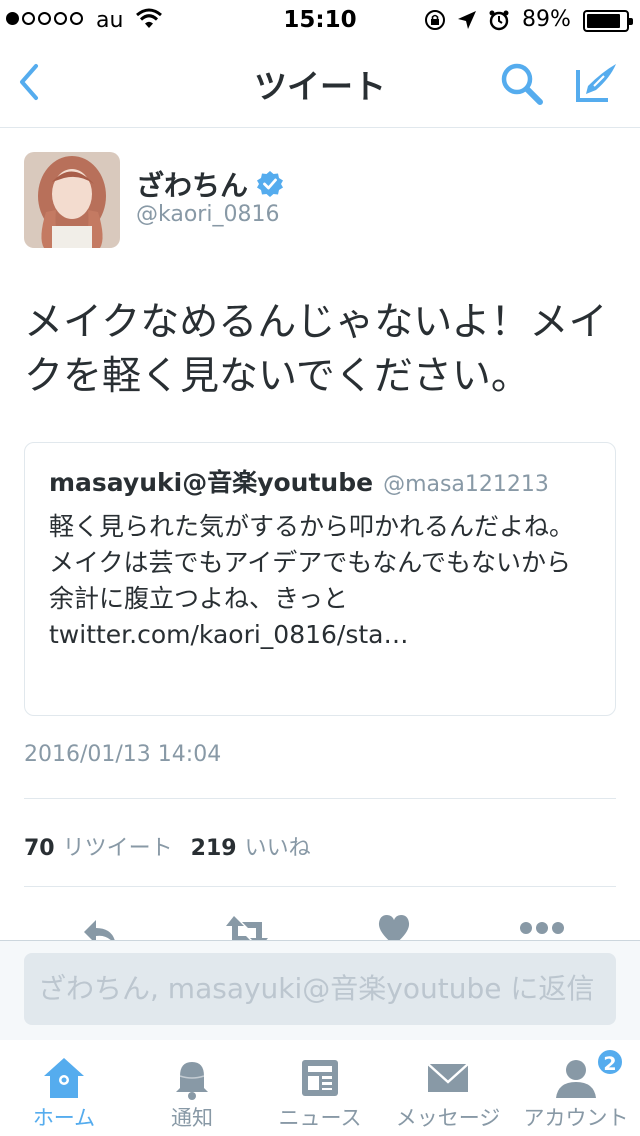 This screenshot has width=640, height=1136. I want to click on reply-input: ざわちん, masayuki@音楽youtube に返信, so click(320, 989).